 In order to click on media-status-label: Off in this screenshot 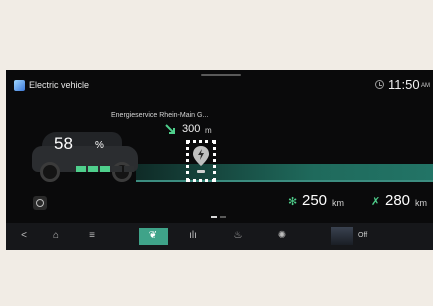, I will do `click(362, 235)`.